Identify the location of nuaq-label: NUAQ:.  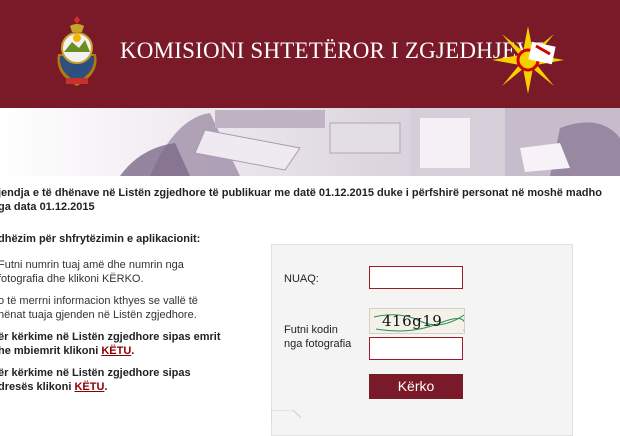
(301, 279).